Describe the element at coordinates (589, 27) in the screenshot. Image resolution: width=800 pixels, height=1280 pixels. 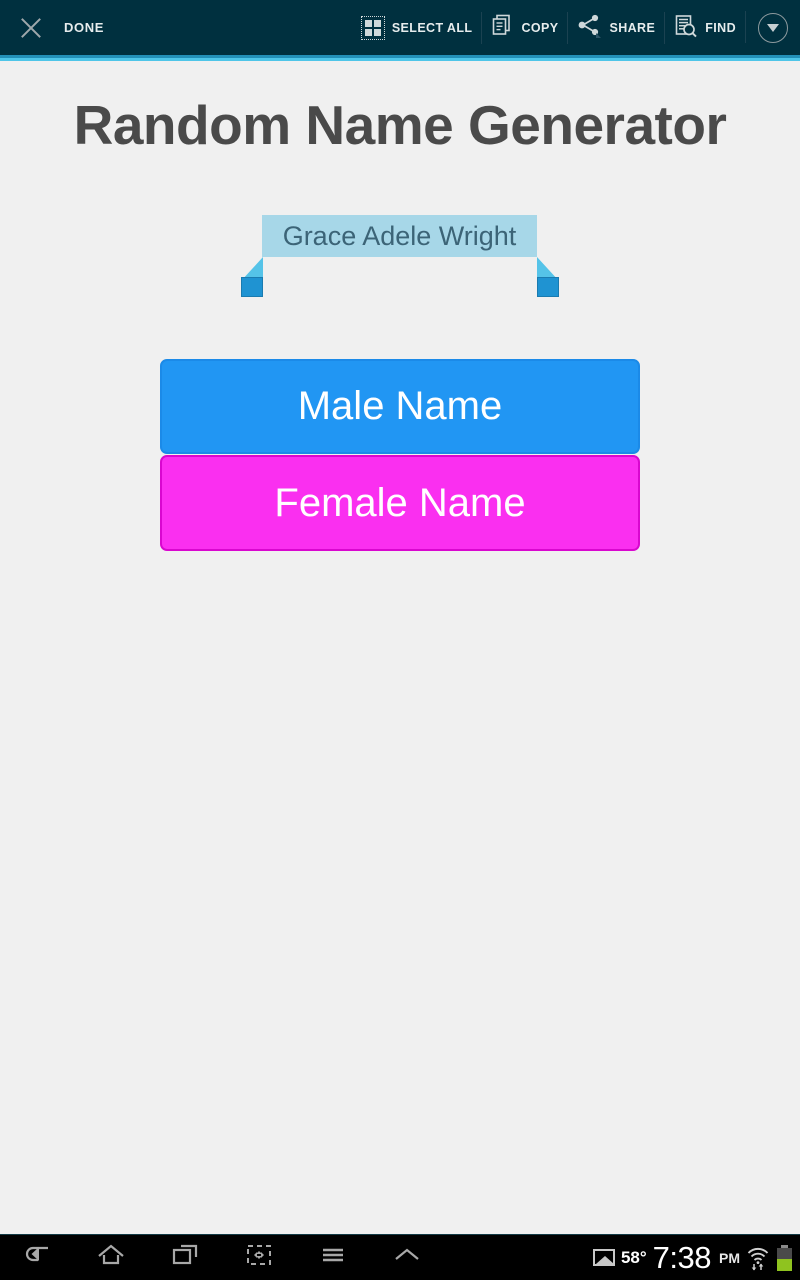
I see `share-icon` at that location.